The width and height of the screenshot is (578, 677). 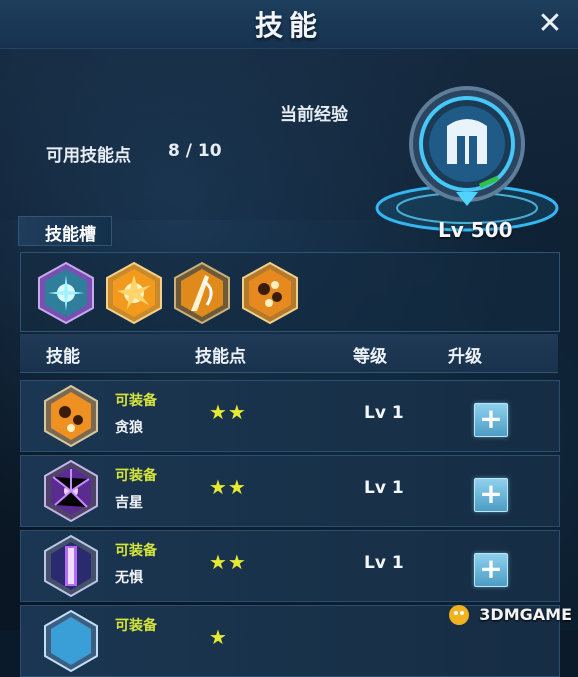 I want to click on vortex-icon, so click(x=71, y=491).